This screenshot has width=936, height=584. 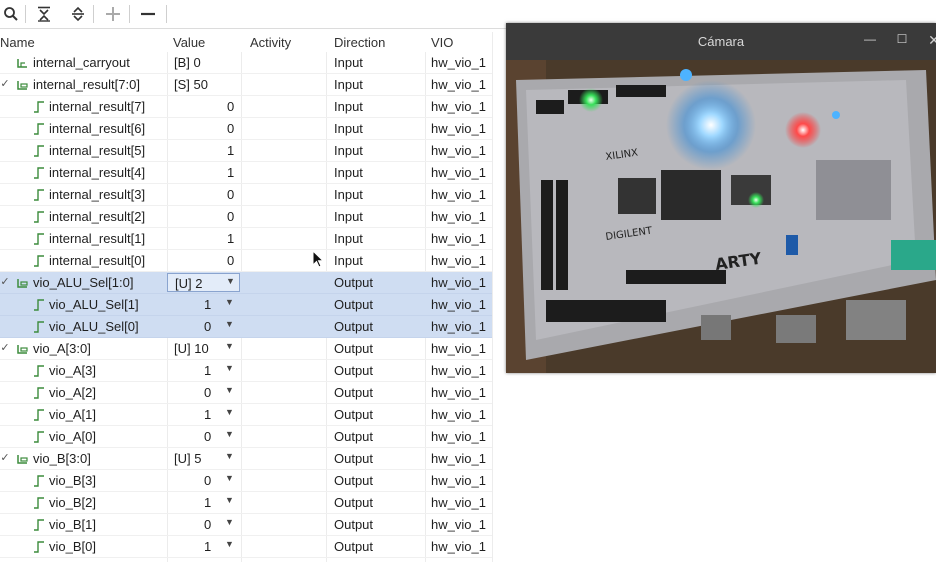 I want to click on probe-value: [B] 0, so click(x=187, y=62).